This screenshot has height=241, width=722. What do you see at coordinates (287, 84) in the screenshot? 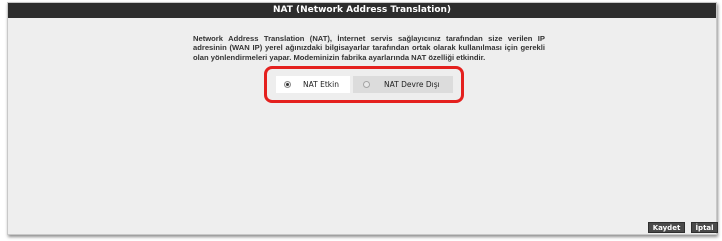
I see `nat-enabled-radio` at bounding box center [287, 84].